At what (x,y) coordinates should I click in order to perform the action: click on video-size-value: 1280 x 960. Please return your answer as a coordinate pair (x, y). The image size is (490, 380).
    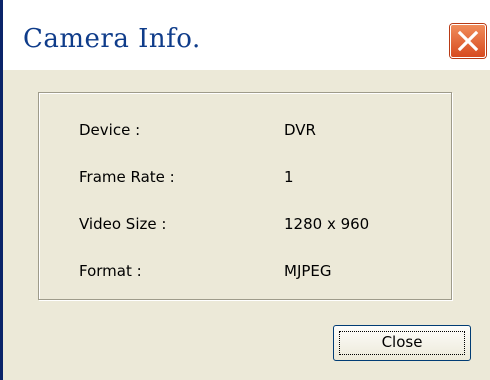
    Looking at the image, I should click on (327, 224).